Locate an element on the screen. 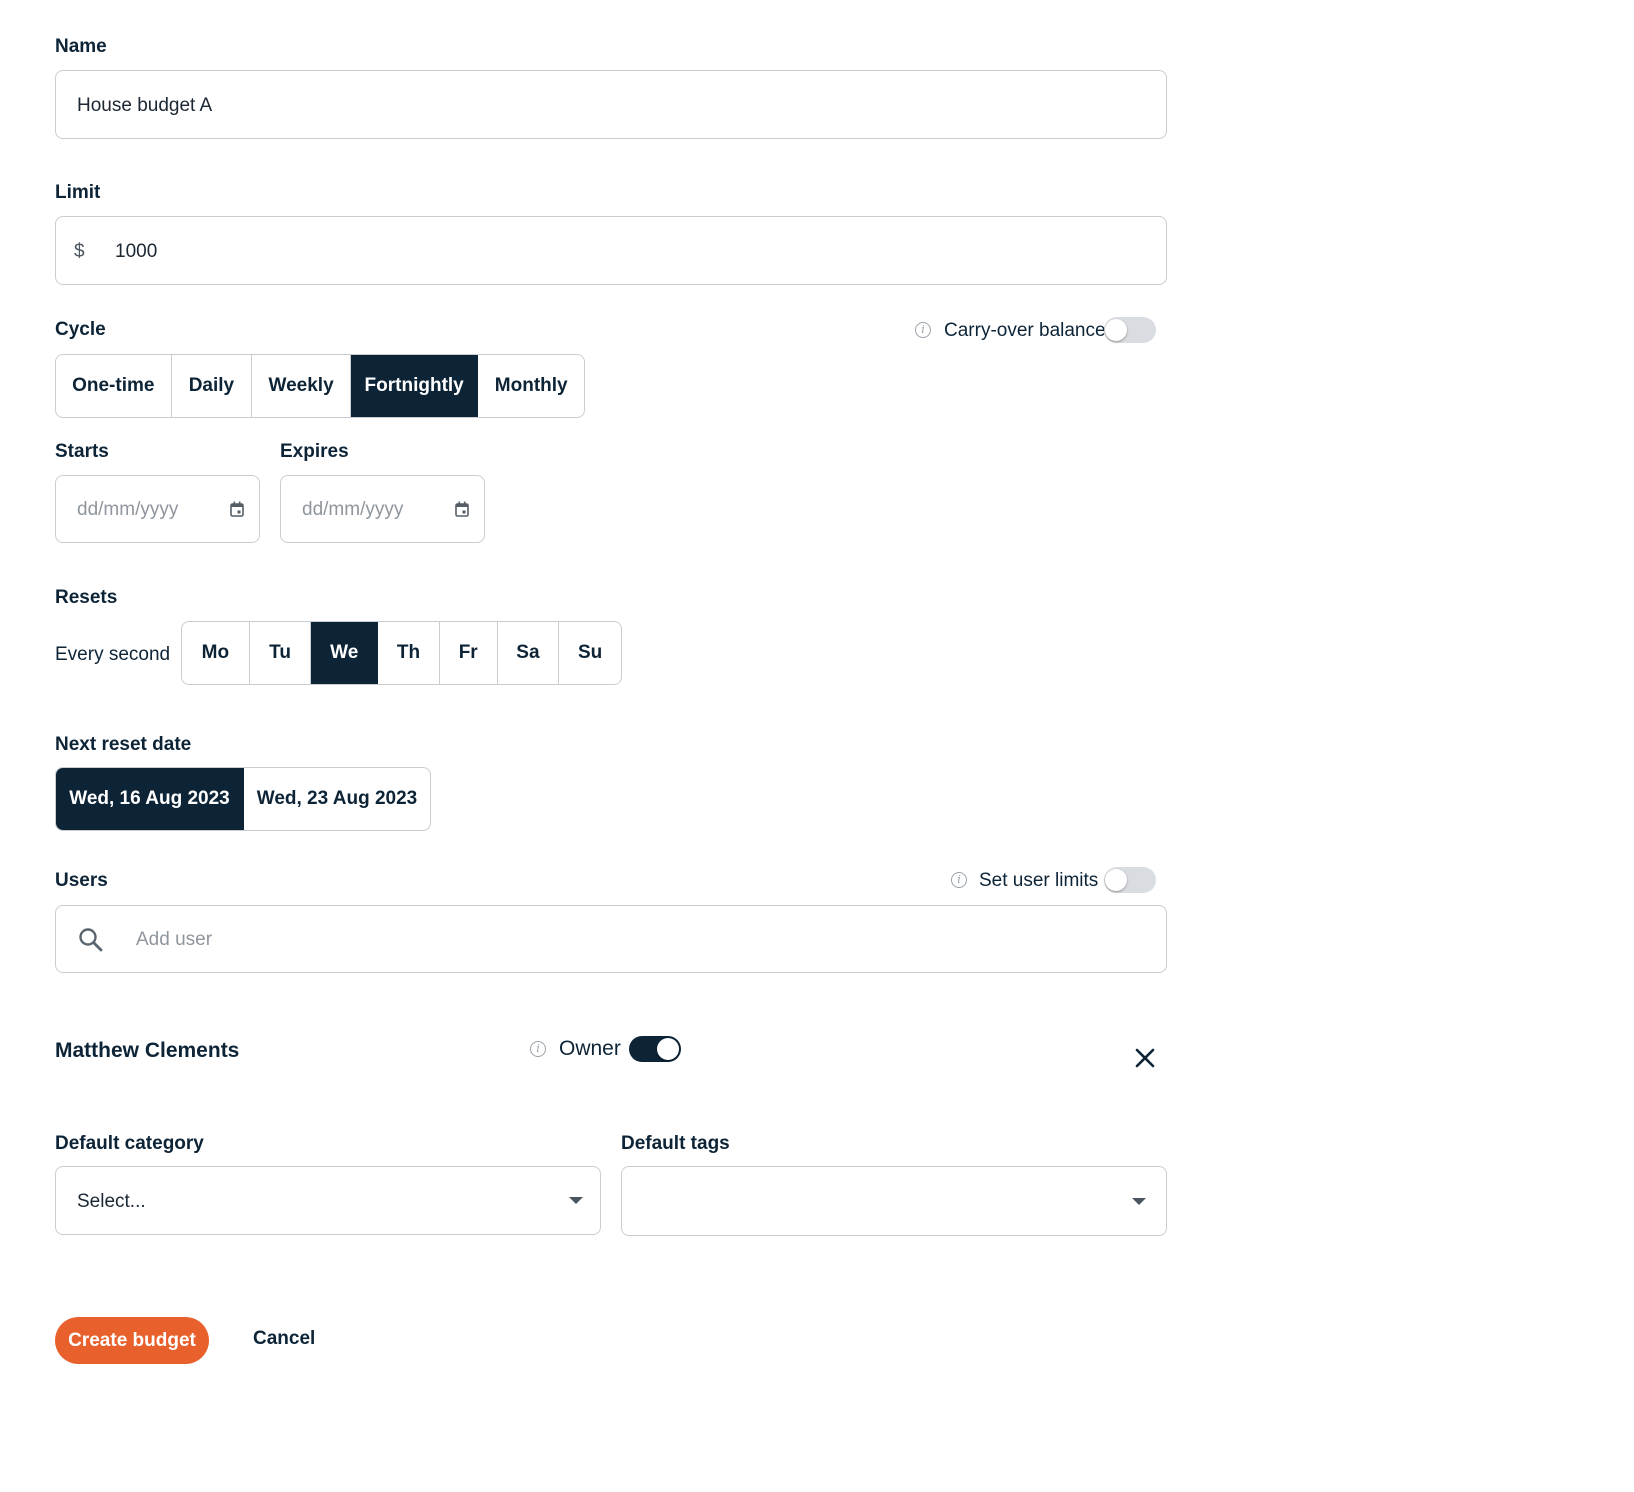 The image size is (1634, 1492). cancel-button: Cancel is located at coordinates (284, 1339).